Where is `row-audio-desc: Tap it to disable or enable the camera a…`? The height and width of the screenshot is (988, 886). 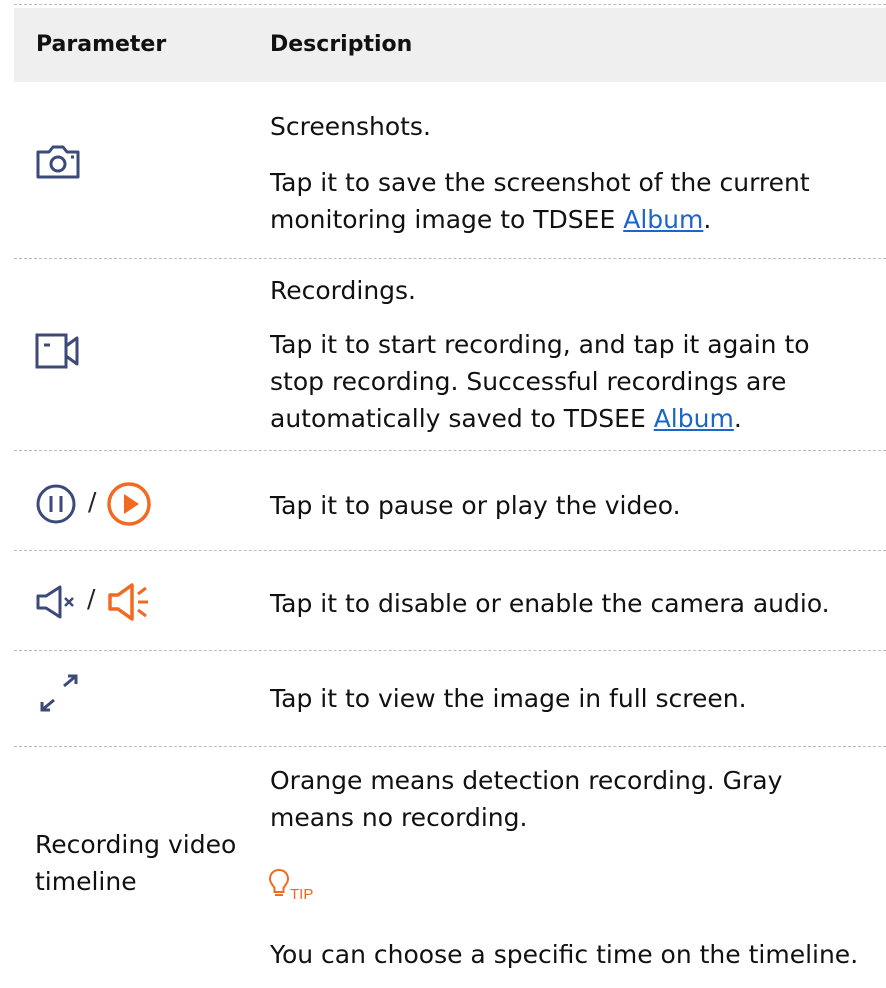 row-audio-desc: Tap it to disable or enable the camera a… is located at coordinates (550, 603).